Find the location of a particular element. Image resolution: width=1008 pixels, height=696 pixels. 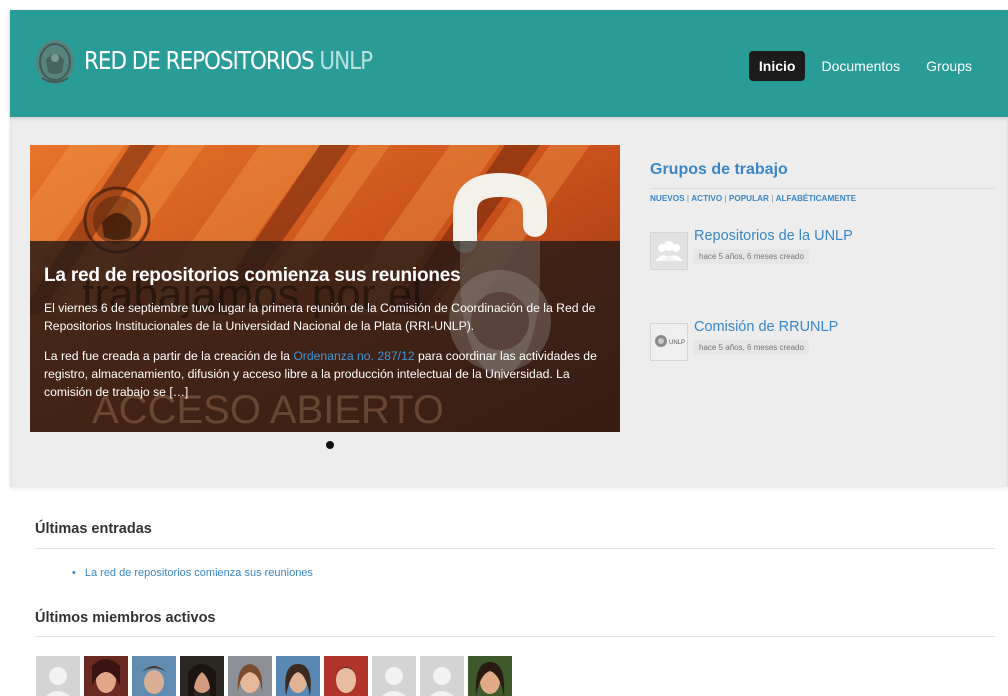

group-people-icon is located at coordinates (669, 251).